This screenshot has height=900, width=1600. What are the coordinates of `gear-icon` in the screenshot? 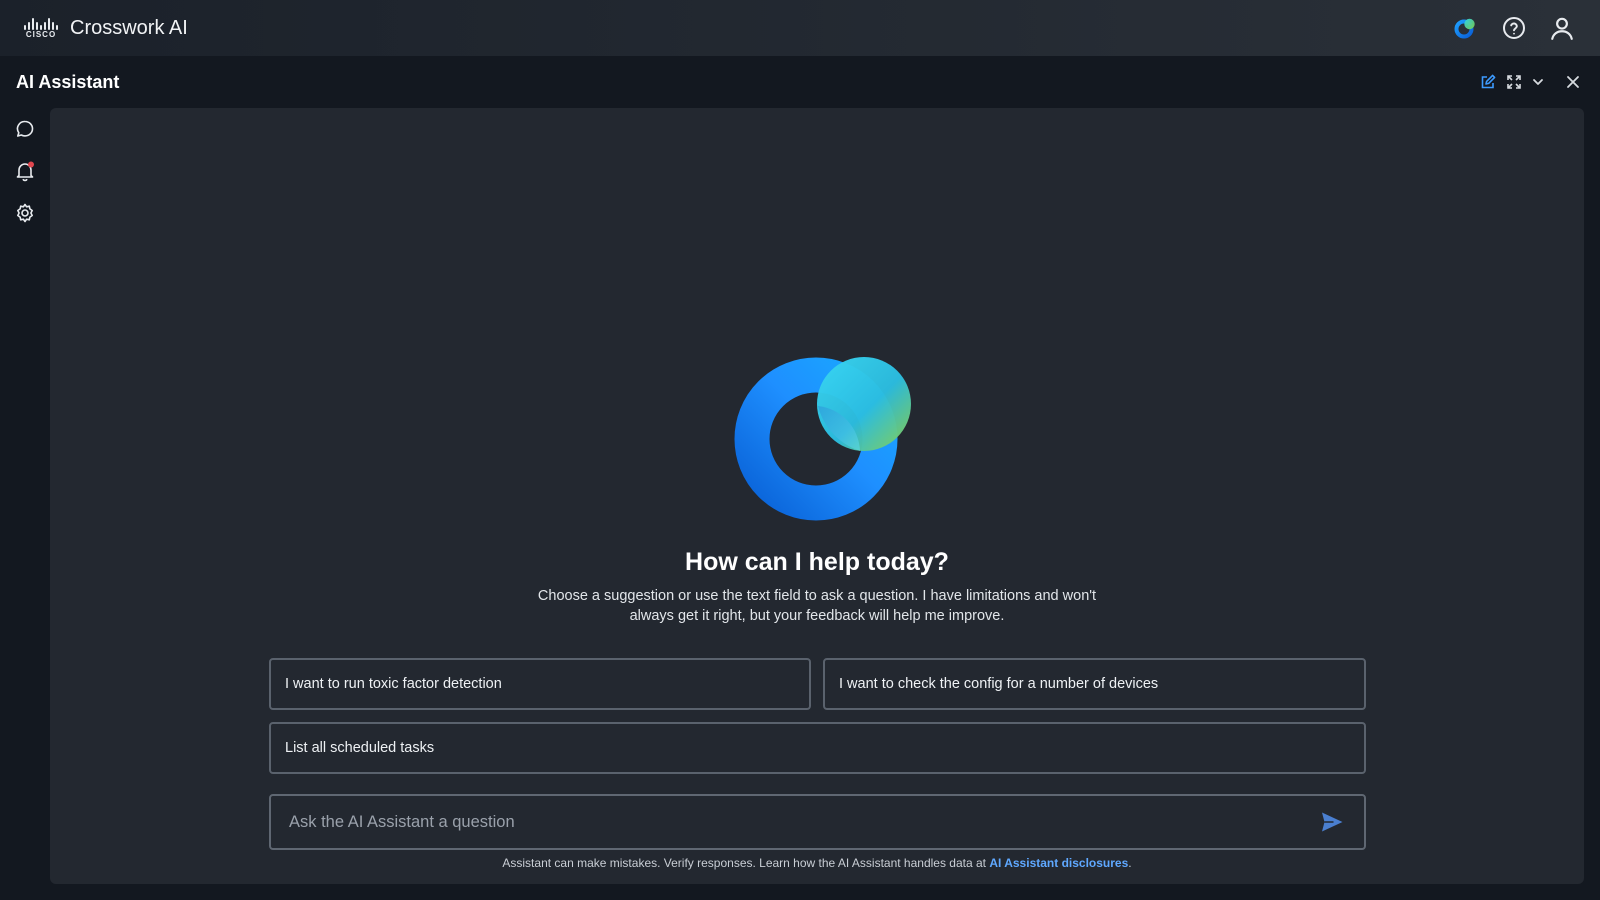 It's located at (25, 213).